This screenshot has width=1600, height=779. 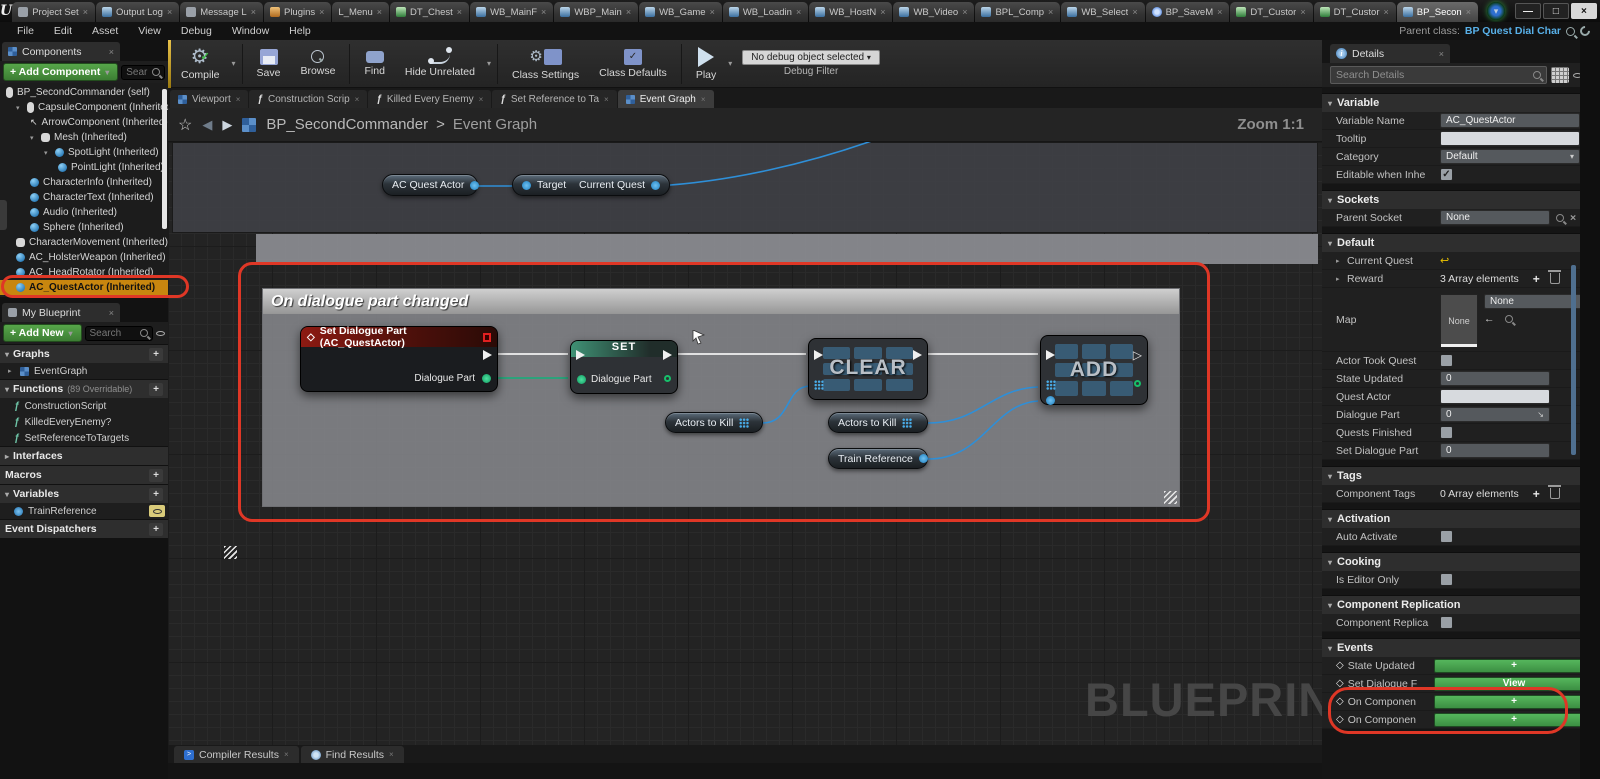 I want to click on tab-viewport: Viewport ×, so click(x=209, y=99).